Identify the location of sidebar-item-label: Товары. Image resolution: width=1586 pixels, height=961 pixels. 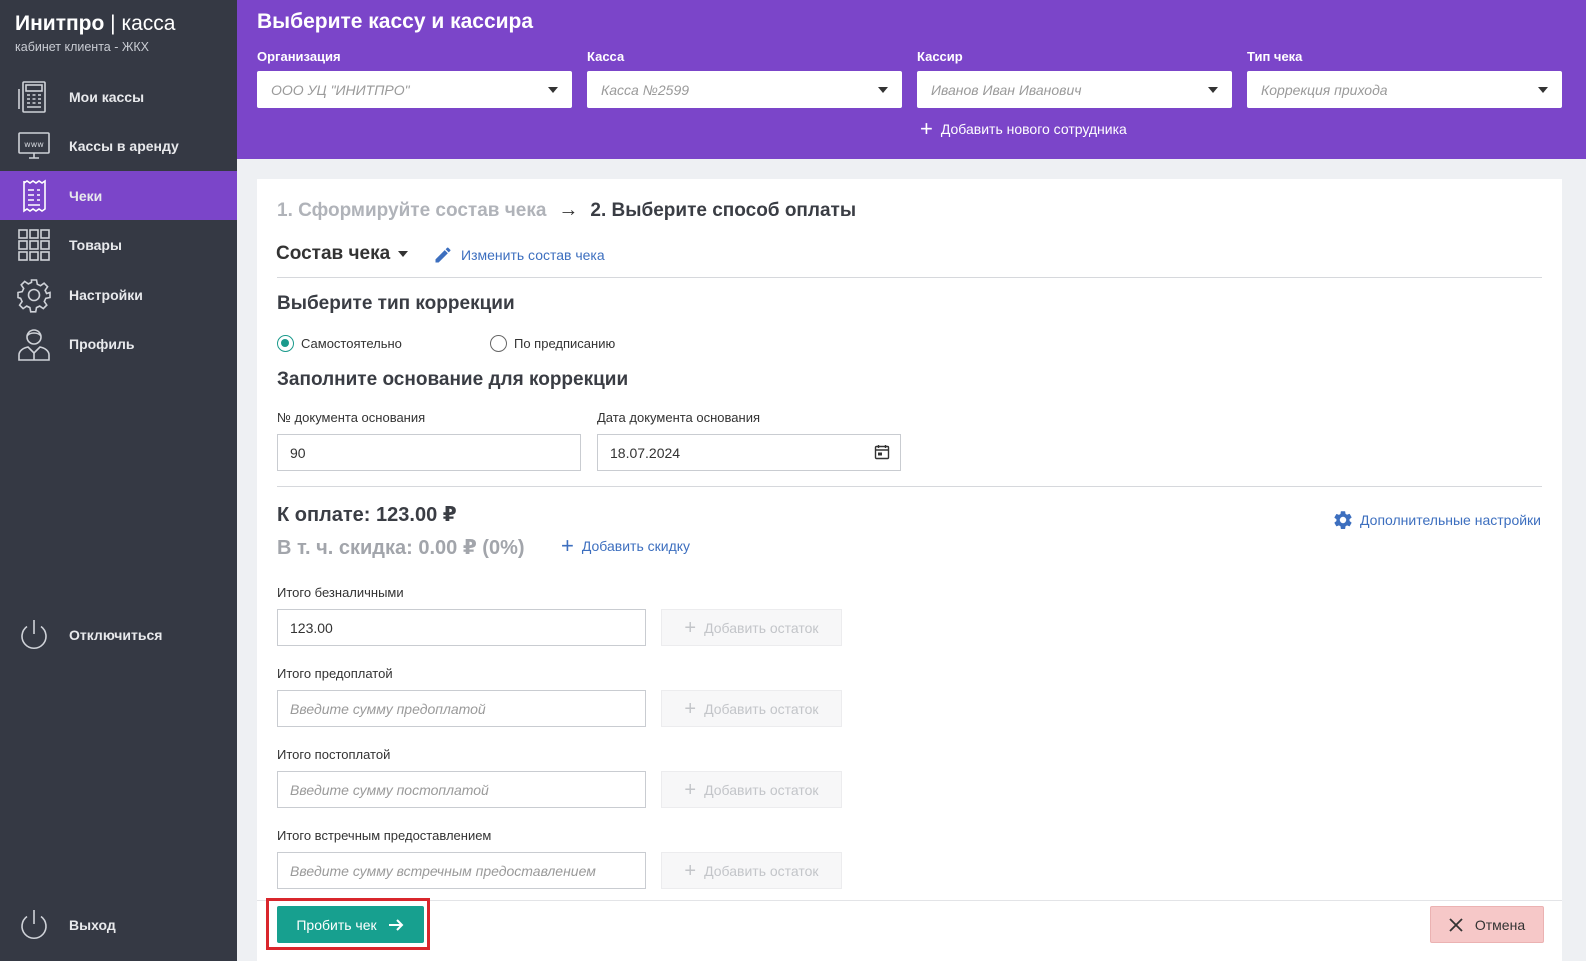
(95, 244).